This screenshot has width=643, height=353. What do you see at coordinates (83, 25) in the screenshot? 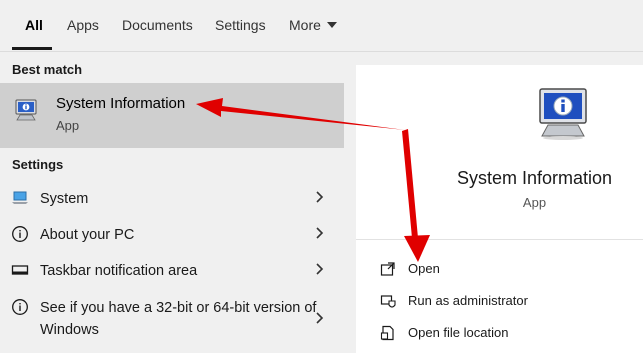
I see `tab-apps: Apps` at bounding box center [83, 25].